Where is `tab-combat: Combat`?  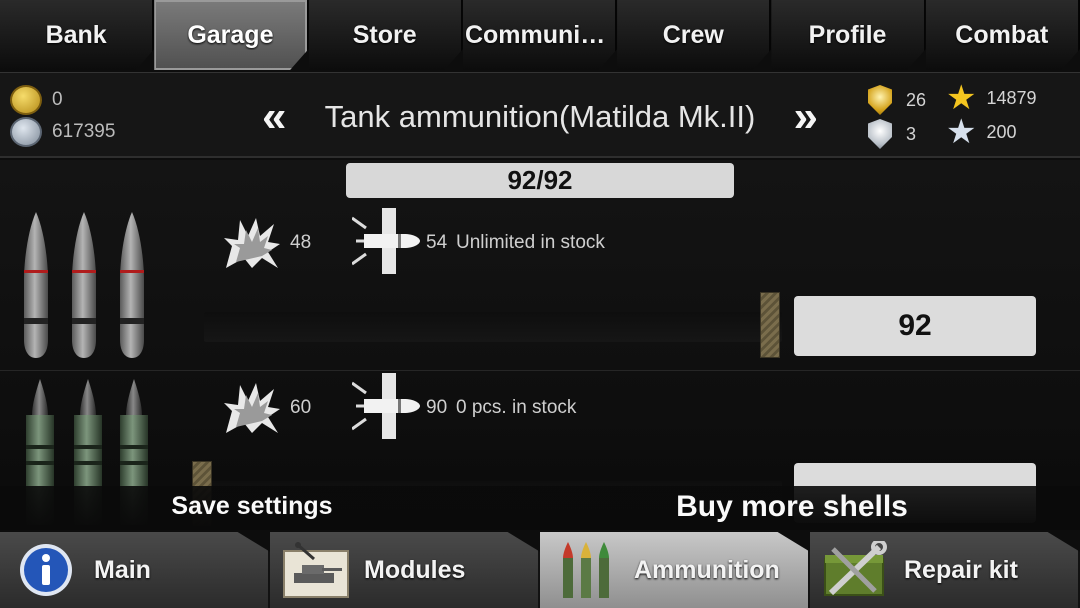
tab-combat: Combat is located at coordinates (1002, 35).